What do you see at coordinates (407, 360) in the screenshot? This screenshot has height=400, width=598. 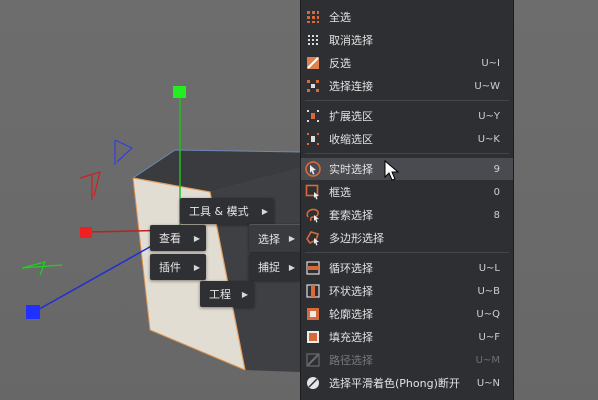 I see `menu-item-path-selection: 路径选择 U~M` at bounding box center [407, 360].